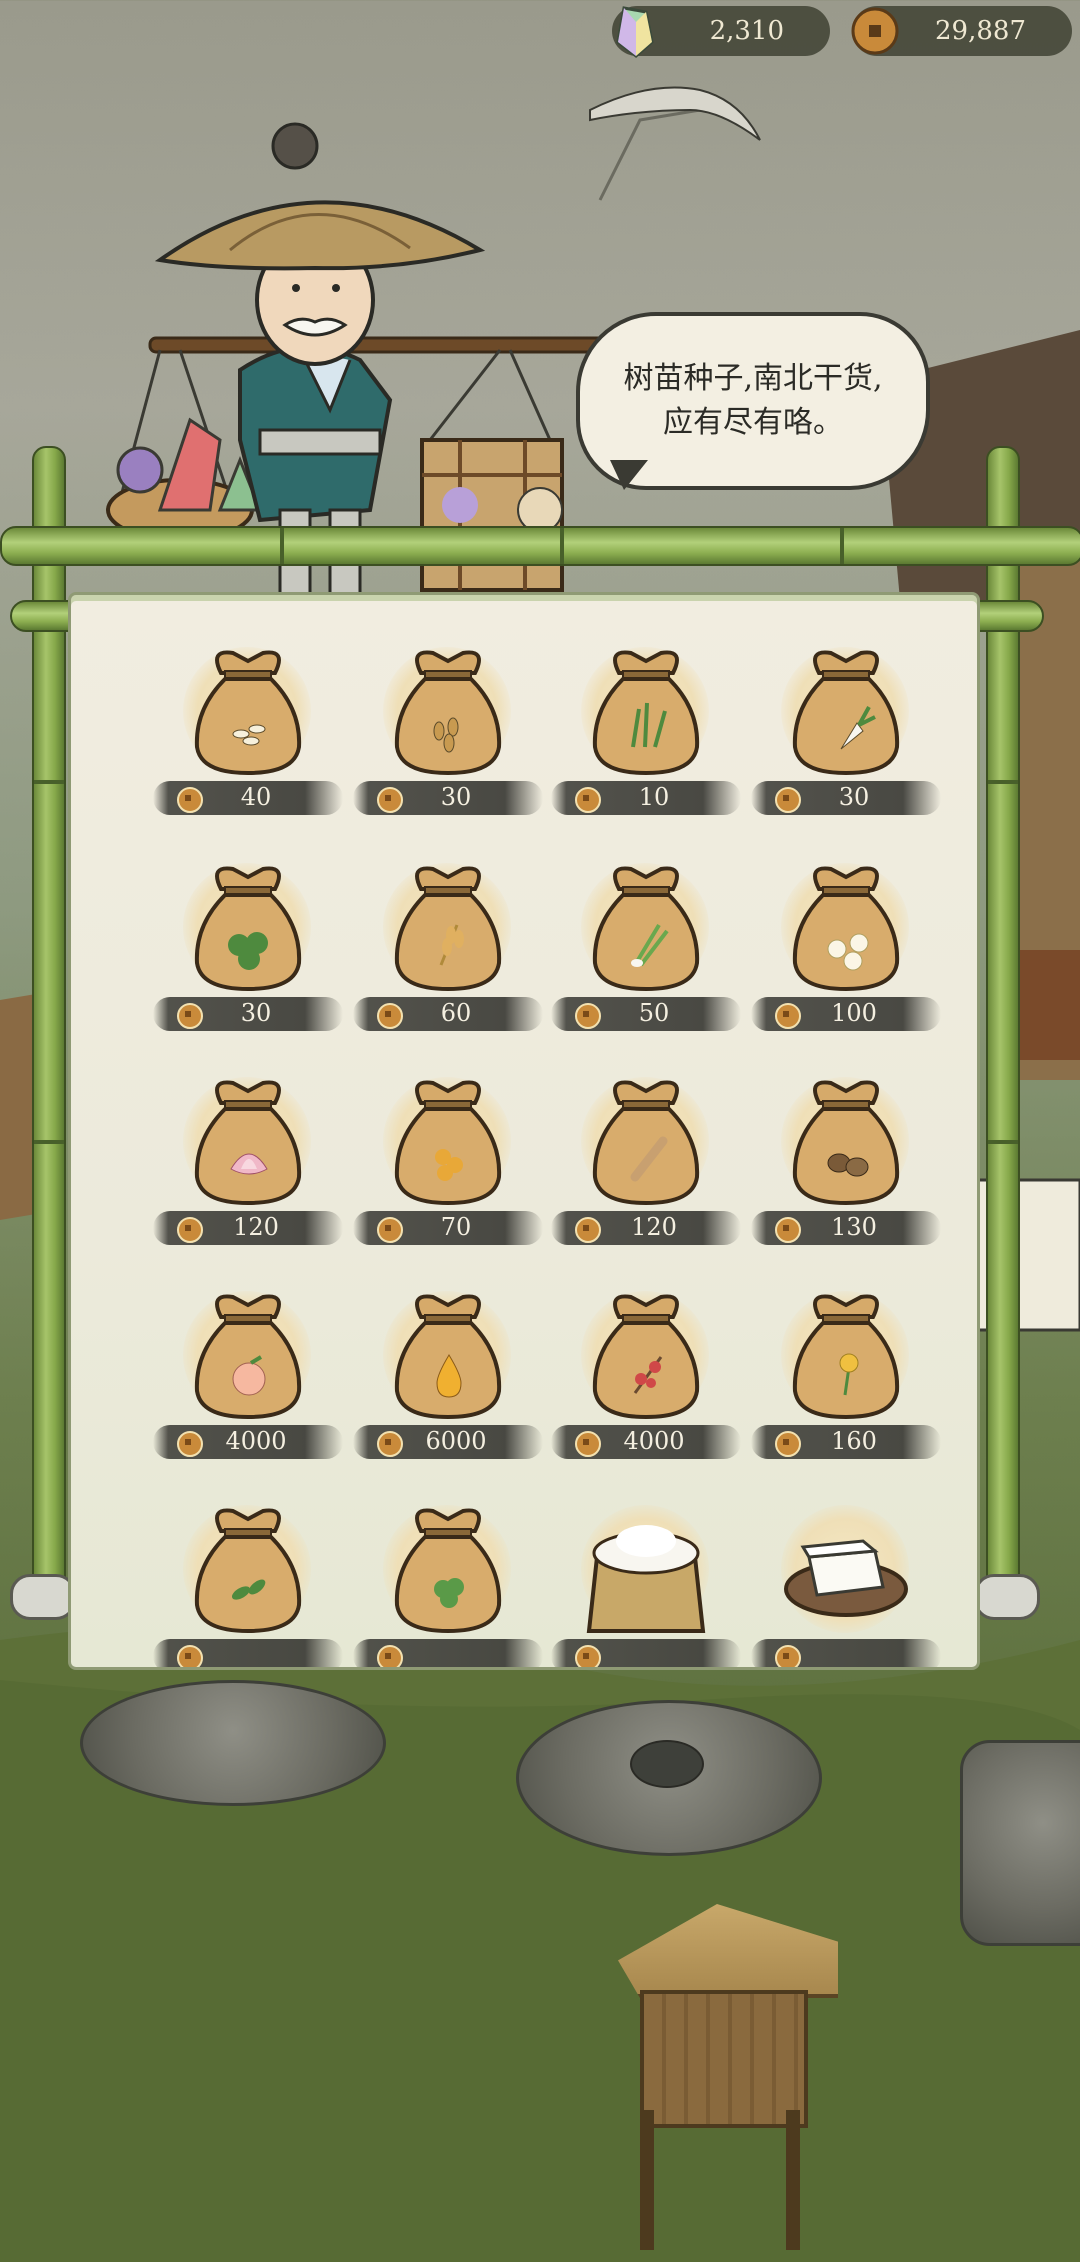  I want to click on item-price: 70, so click(456, 1227).